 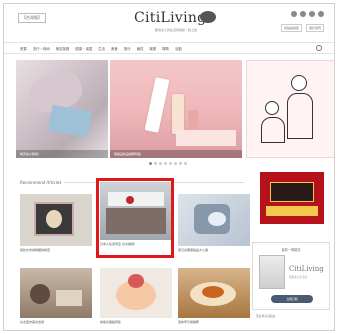 What do you see at coordinates (101, 48) in the screenshot?
I see `nav-item-life: 生活` at bounding box center [101, 48].